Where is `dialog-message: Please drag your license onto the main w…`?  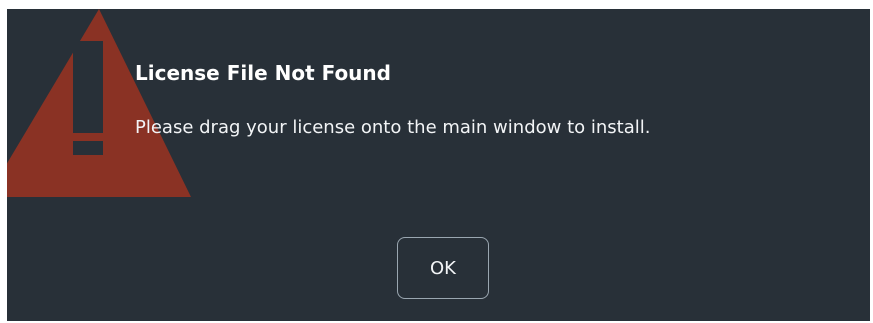 dialog-message: Please drag your license onto the main w… is located at coordinates (393, 127).